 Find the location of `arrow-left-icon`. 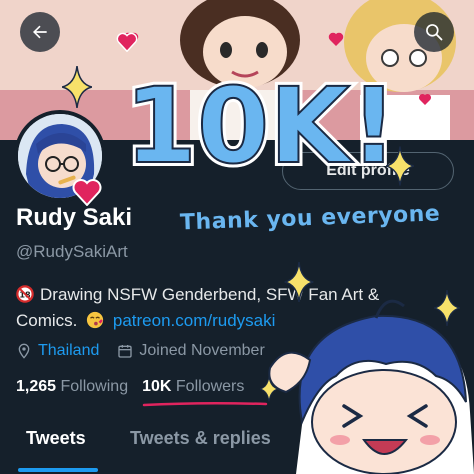

arrow-left-icon is located at coordinates (40, 32).